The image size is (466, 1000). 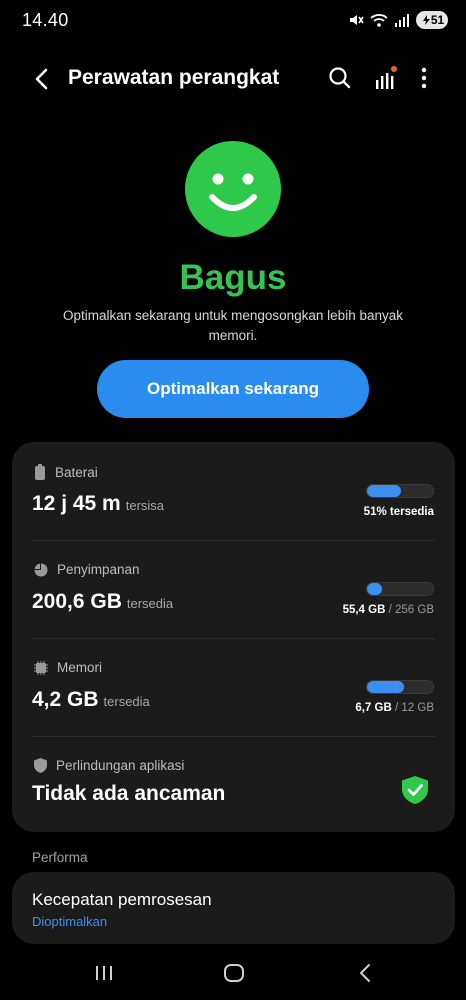 I want to click on navigation-bar, so click(x=233, y=975).